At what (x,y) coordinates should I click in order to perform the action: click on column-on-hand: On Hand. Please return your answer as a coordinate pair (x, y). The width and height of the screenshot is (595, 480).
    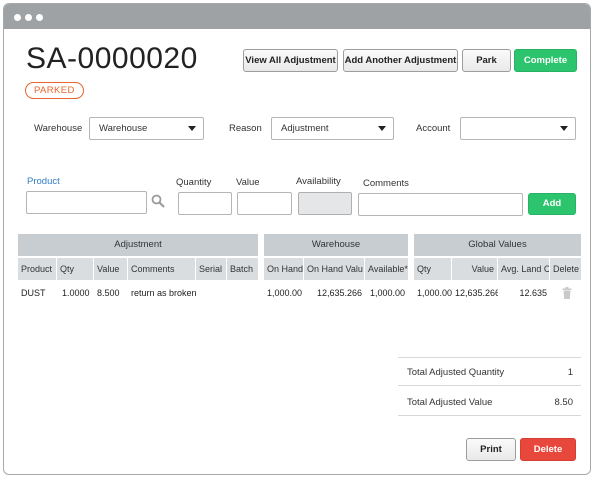
    Looking at the image, I should click on (284, 269).